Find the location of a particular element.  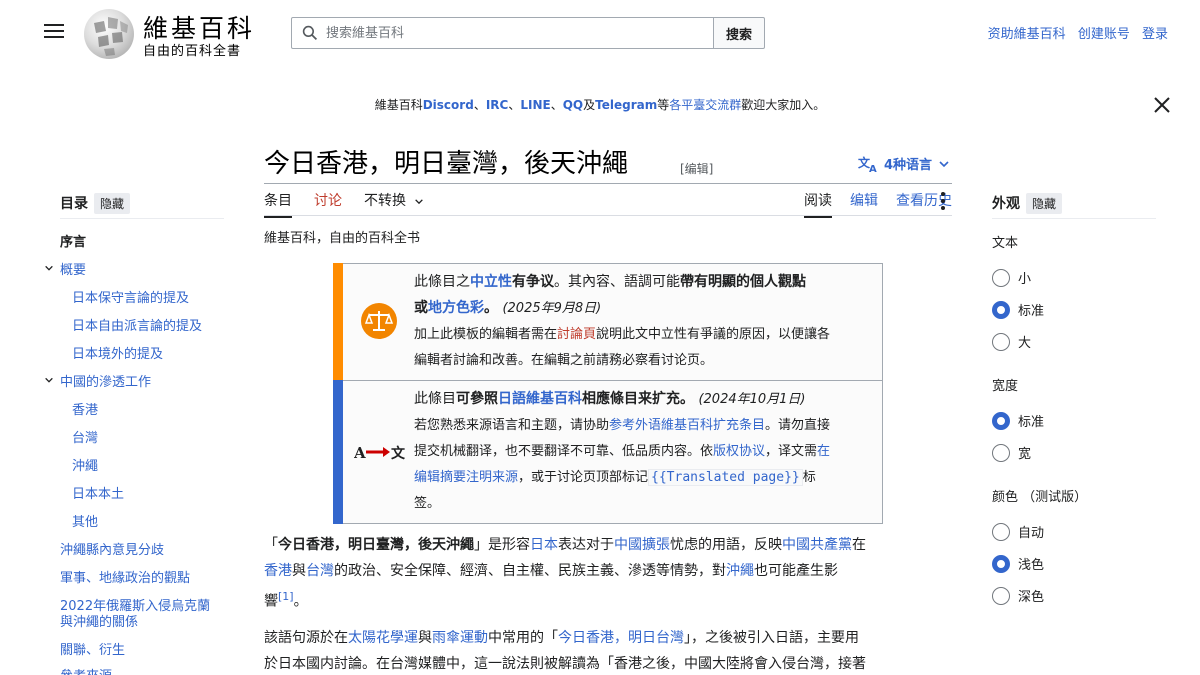

search-button: 搜索 is located at coordinates (739, 33).